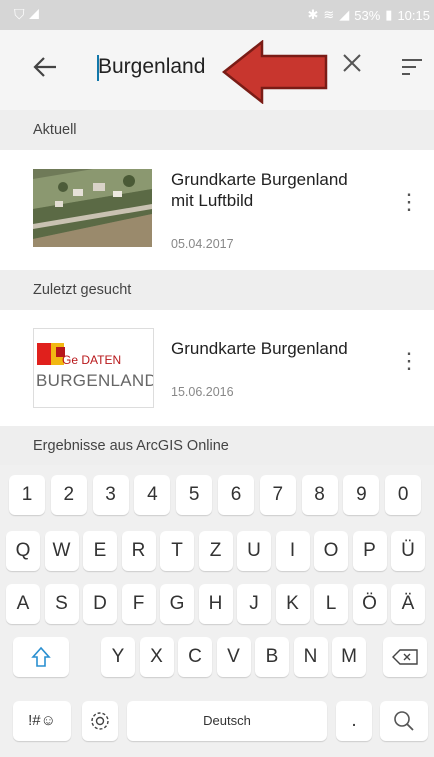  What do you see at coordinates (100, 604) in the screenshot?
I see `key-d: D` at bounding box center [100, 604].